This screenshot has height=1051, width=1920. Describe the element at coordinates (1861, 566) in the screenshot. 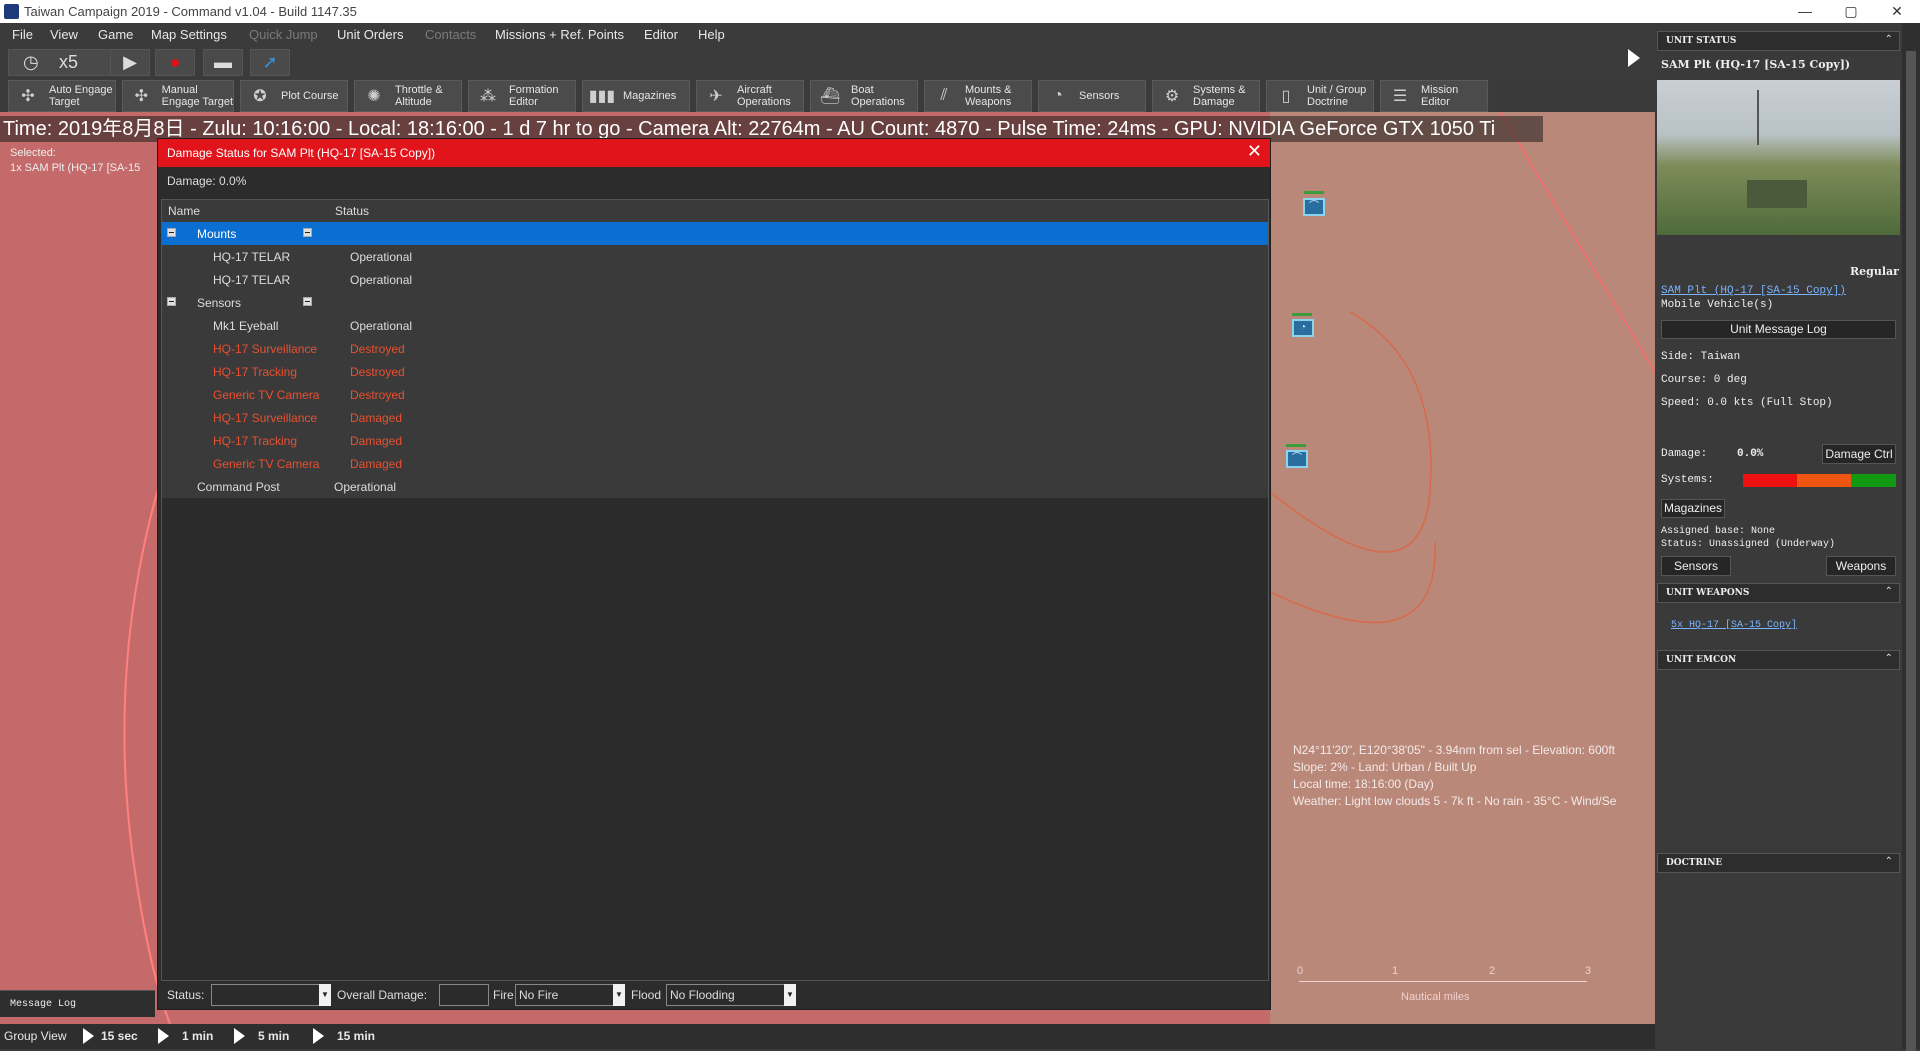

I see `weapons-panel-button: Weapons` at that location.